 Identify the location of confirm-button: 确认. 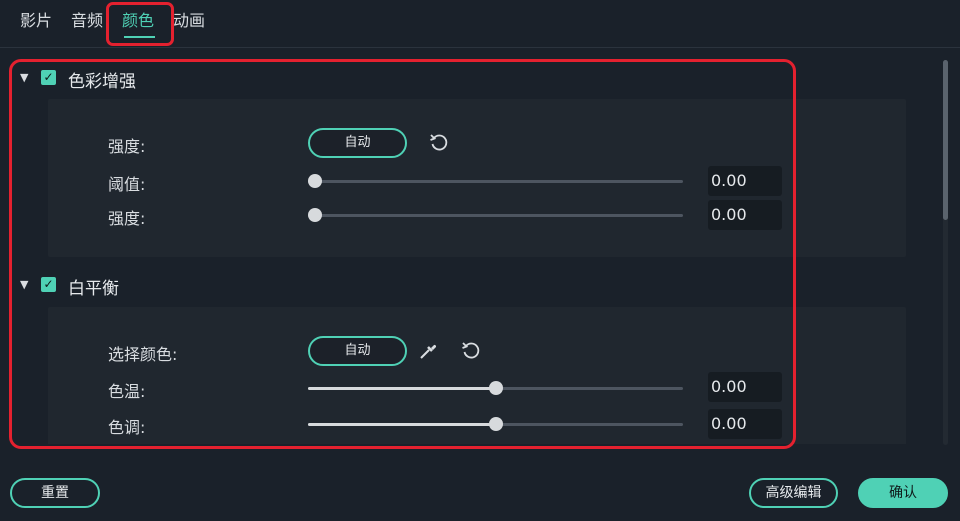
(903, 493).